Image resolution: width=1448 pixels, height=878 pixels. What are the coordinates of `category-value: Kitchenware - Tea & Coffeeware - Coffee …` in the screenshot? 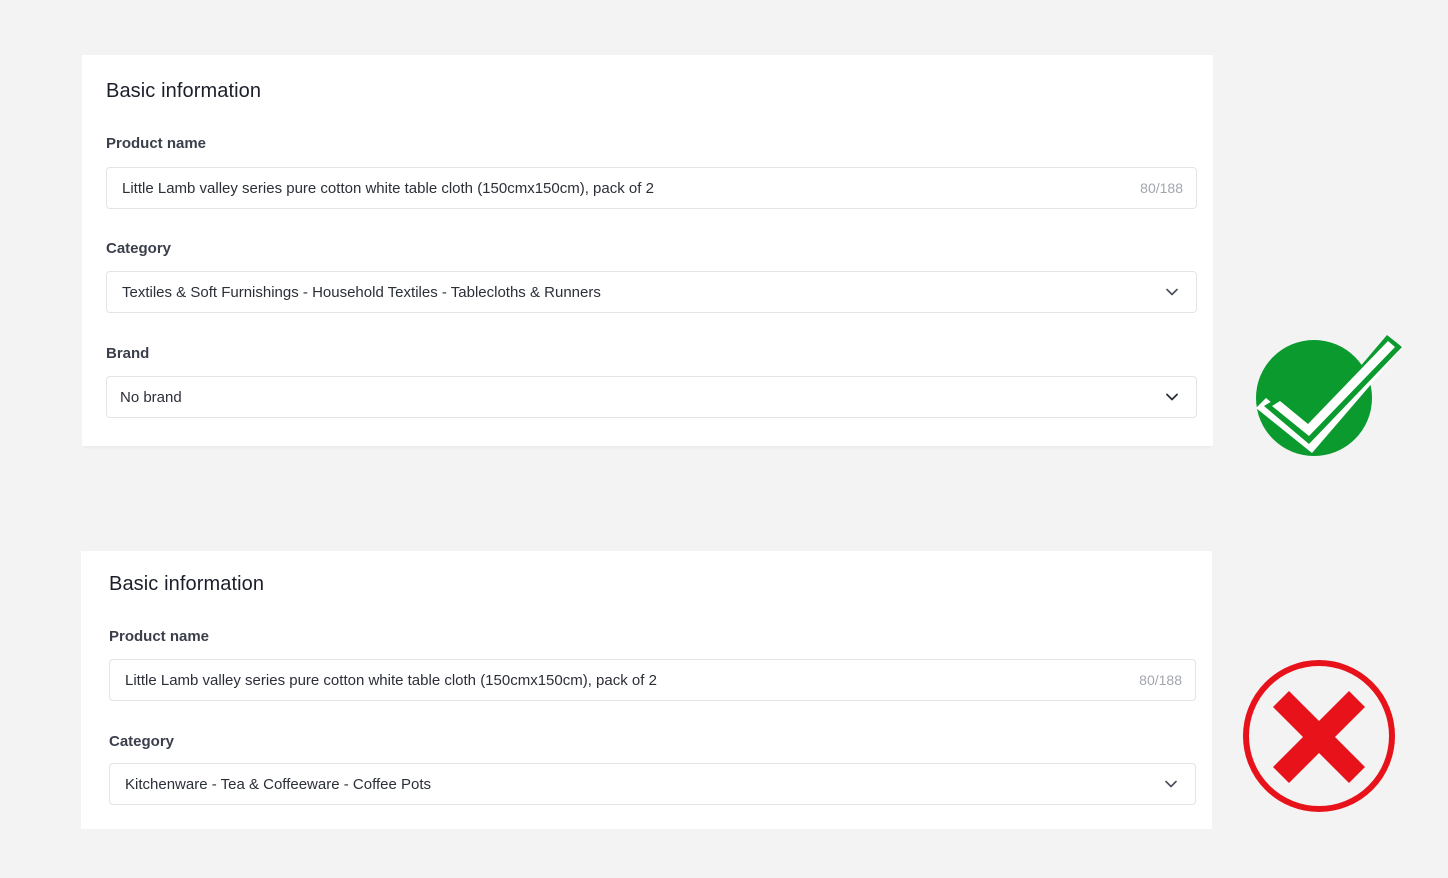 It's located at (278, 784).